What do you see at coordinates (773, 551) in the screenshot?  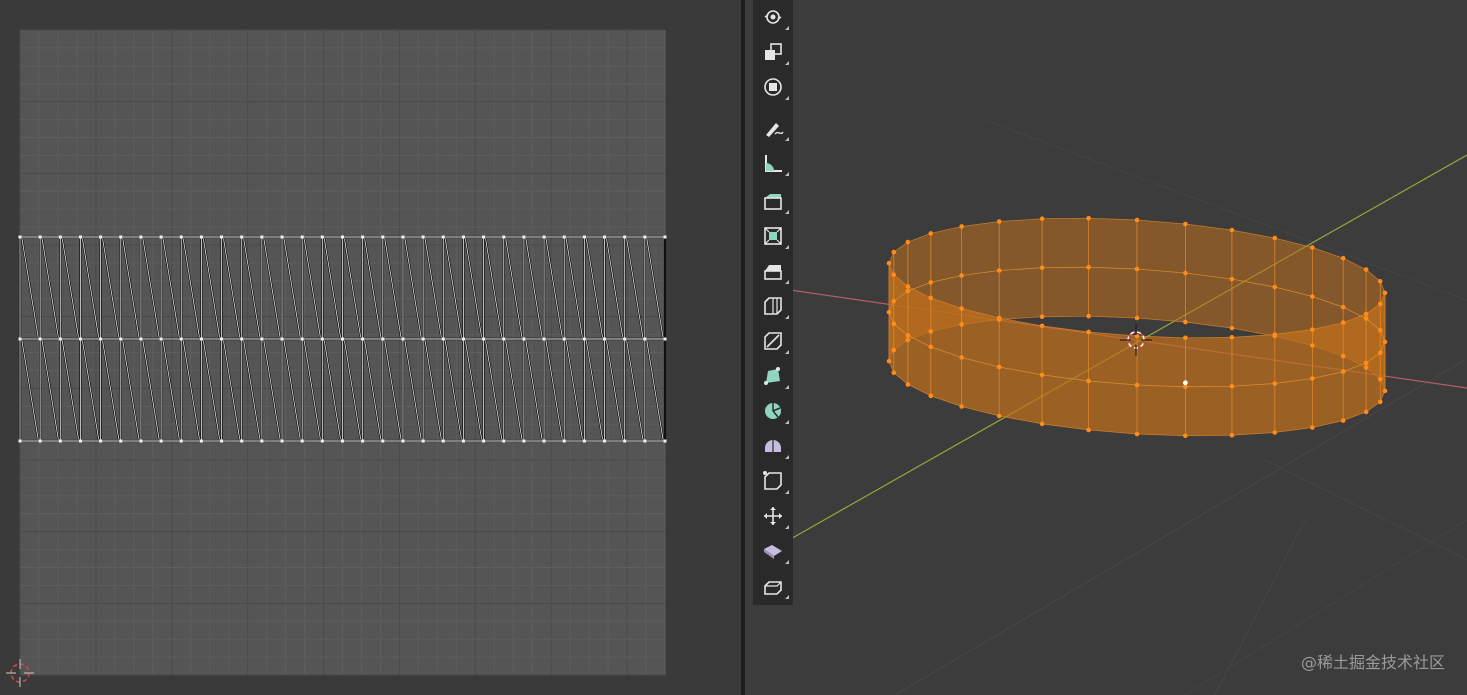 I see `shear-tool-button` at bounding box center [773, 551].